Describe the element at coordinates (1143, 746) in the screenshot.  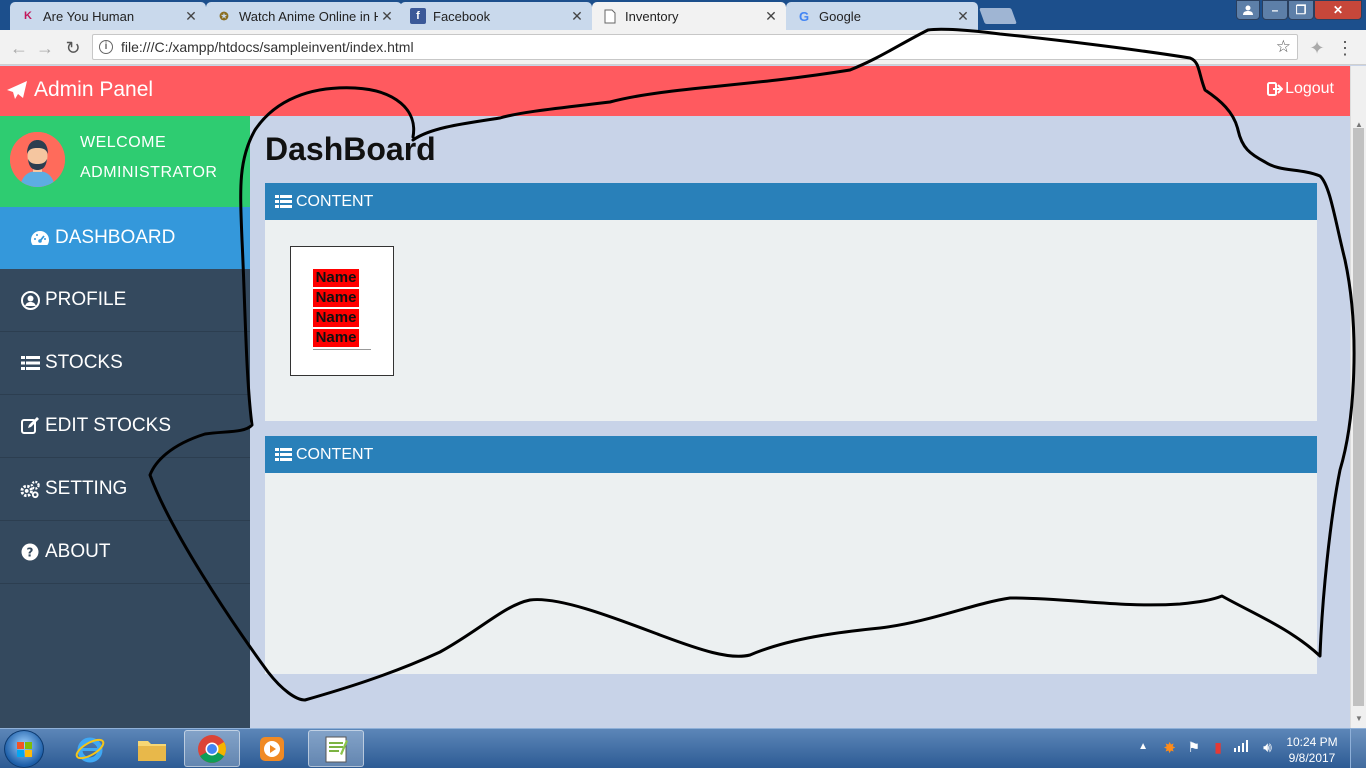
I see `show-hidden-icons-icon: ▲` at that location.